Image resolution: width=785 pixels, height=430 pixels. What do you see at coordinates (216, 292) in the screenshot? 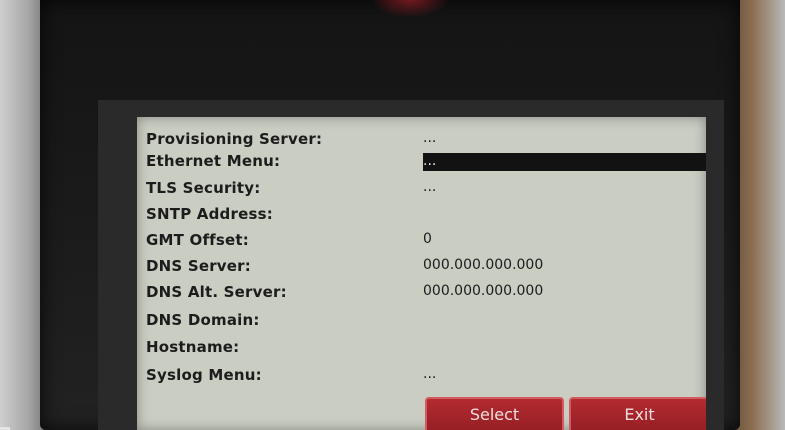
I see `row-label: DNS Alt. Server:` at bounding box center [216, 292].